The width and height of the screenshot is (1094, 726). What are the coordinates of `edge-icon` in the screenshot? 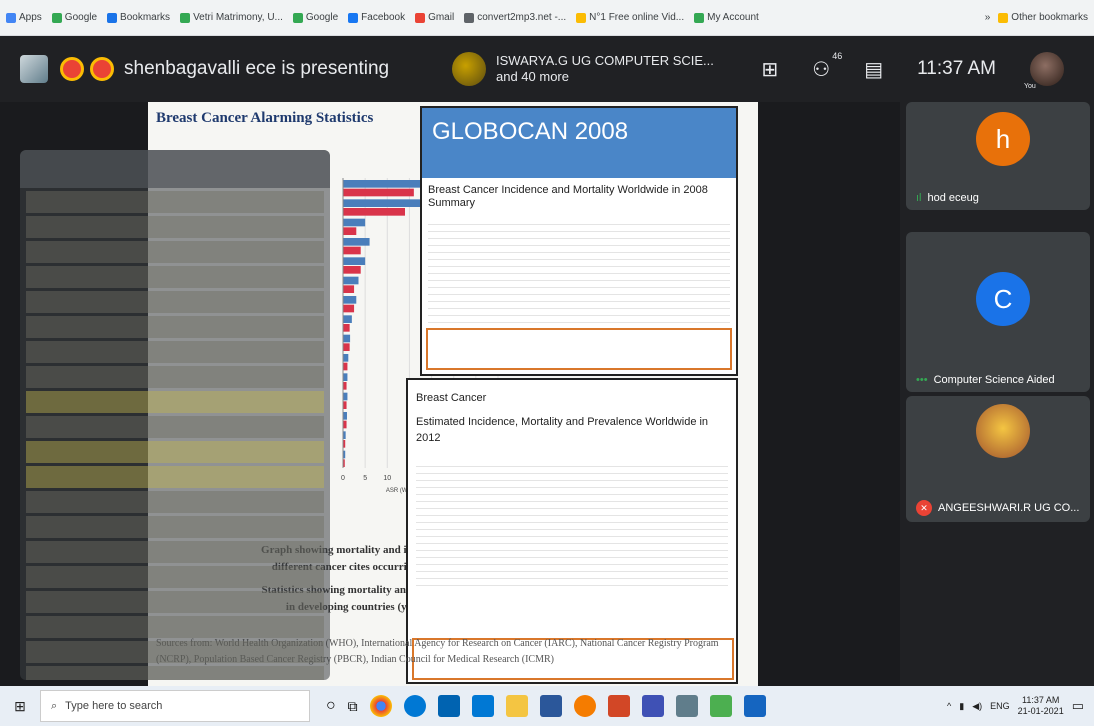 It's located at (414, 706).